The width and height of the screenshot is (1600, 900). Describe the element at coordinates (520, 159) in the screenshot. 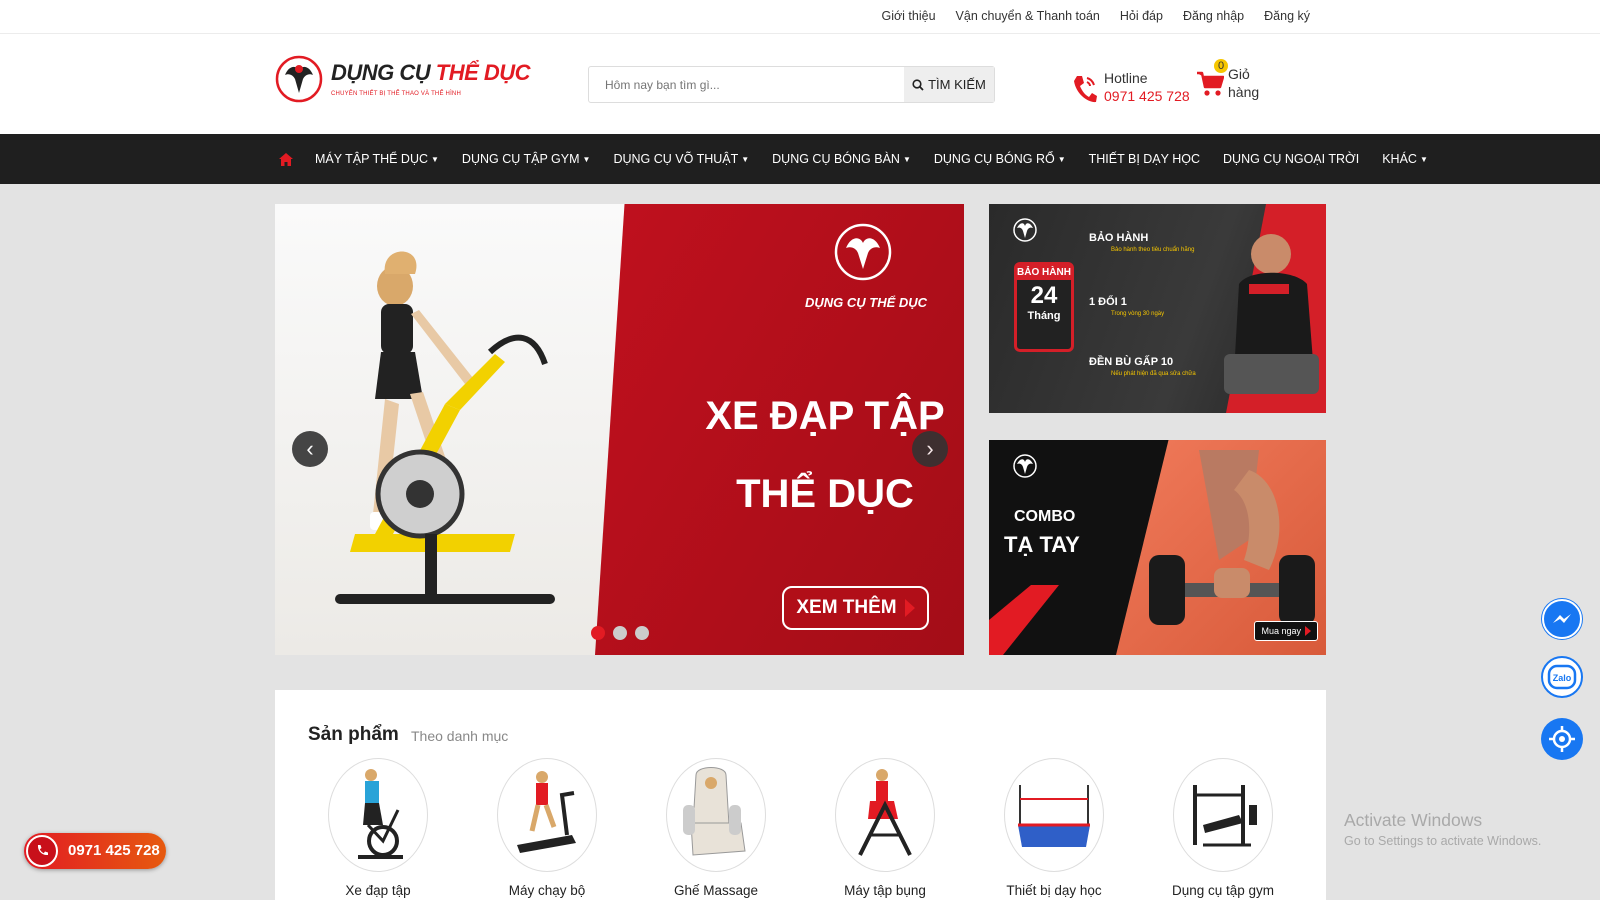

I see `nav-item-label: DỤNG CỤ TẬP GYM` at that location.